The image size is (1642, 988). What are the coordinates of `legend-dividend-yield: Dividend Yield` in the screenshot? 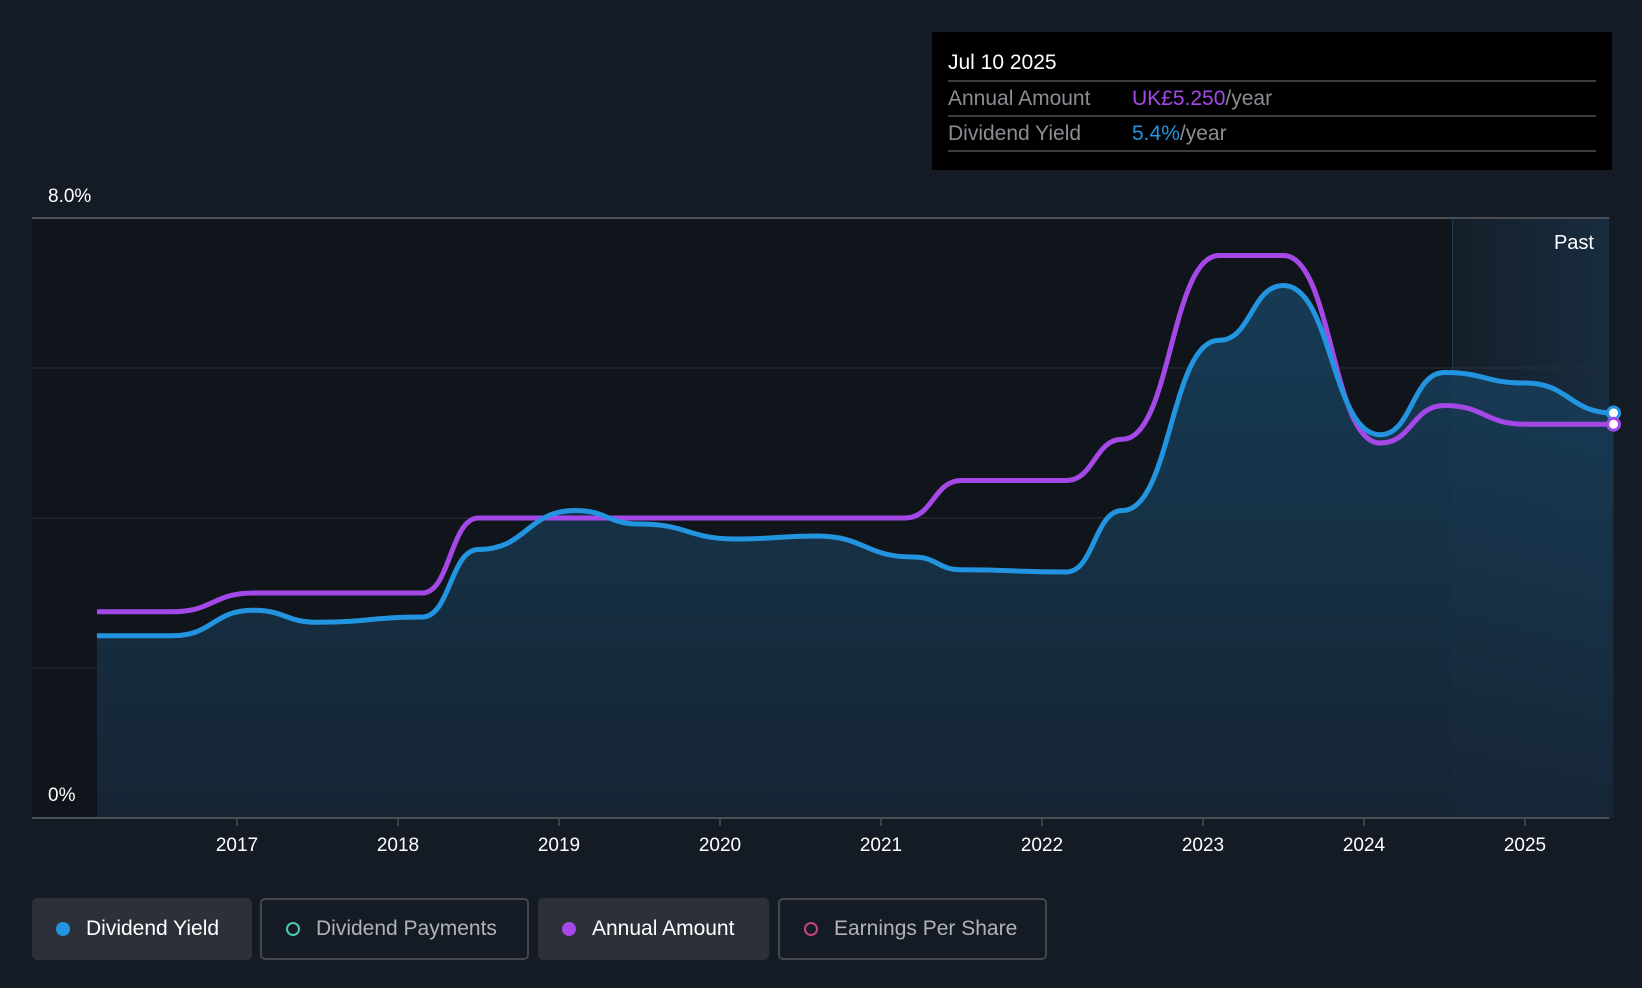 It's located at (142, 929).